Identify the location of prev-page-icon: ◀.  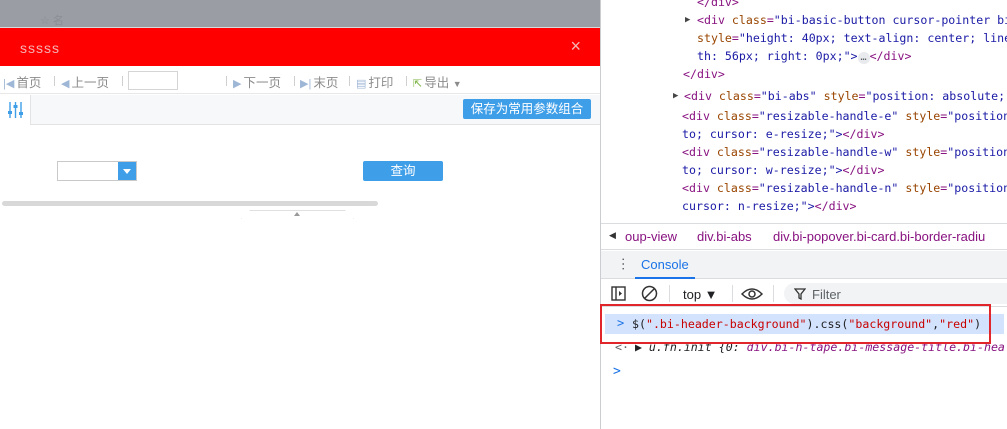
(65, 84).